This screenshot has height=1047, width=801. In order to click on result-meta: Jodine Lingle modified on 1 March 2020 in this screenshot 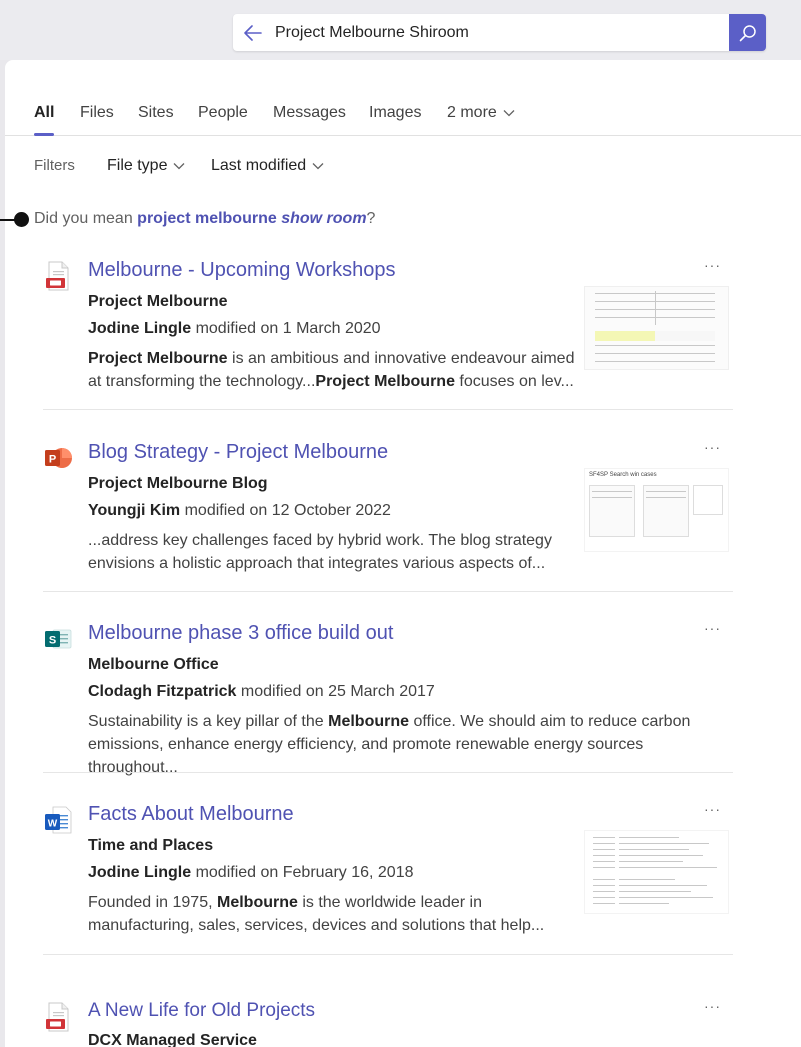, I will do `click(234, 329)`.